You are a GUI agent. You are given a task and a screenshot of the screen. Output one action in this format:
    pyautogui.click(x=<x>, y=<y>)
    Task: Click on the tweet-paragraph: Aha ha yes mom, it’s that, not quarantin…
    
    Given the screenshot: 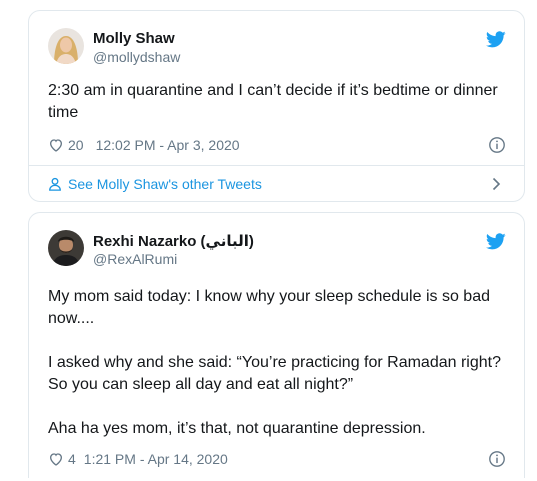 What is the action you would take?
    pyautogui.click(x=237, y=428)
    